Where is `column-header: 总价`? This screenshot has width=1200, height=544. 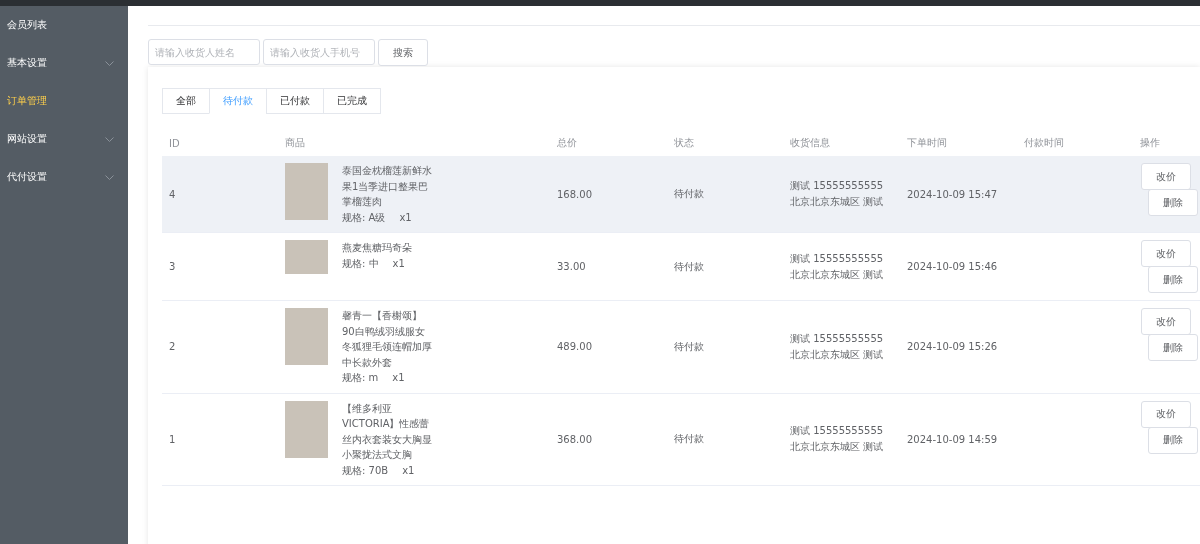 column-header: 总价 is located at coordinates (567, 143).